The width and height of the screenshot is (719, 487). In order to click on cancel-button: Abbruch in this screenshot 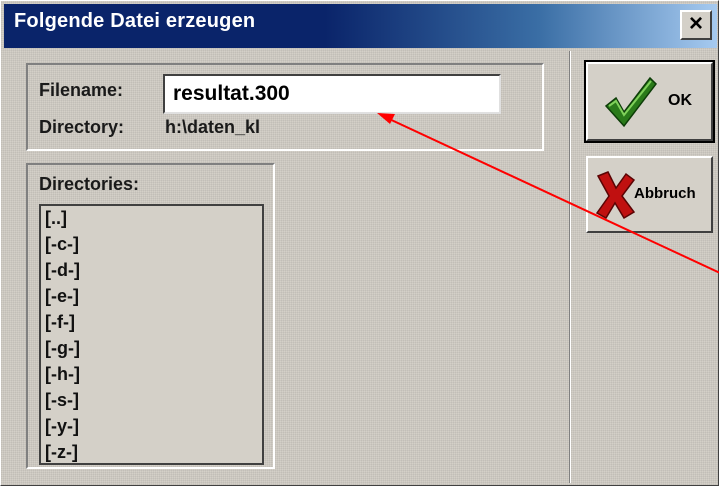, I will do `click(649, 194)`.